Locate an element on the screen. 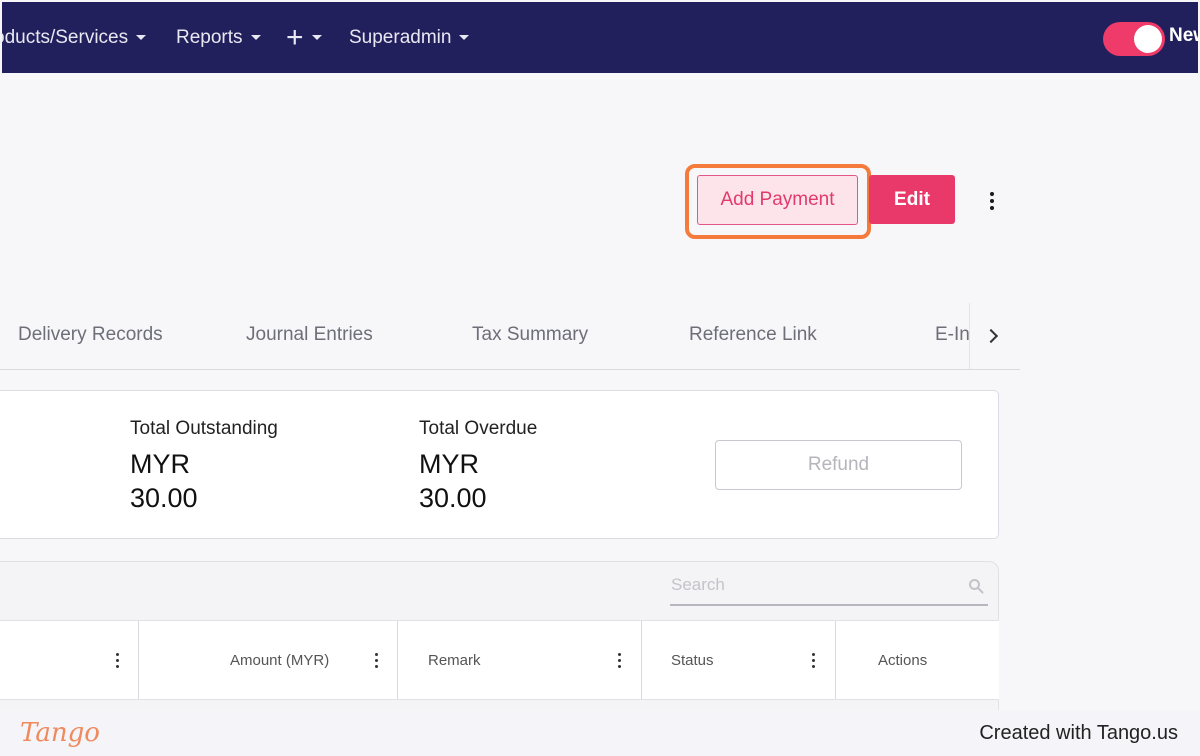 Image resolution: width=1200 pixels, height=756 pixels. total-outstanding-currency: MYR is located at coordinates (160, 464).